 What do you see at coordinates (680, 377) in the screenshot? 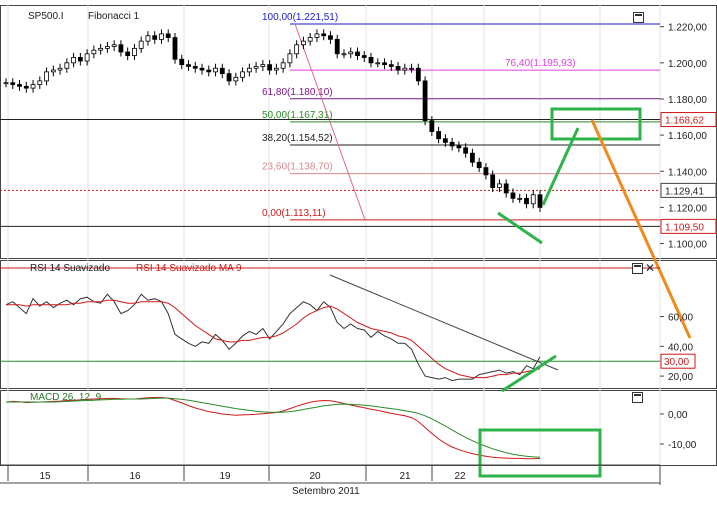
I see `rsi-ytick-label: 20,00` at bounding box center [680, 377].